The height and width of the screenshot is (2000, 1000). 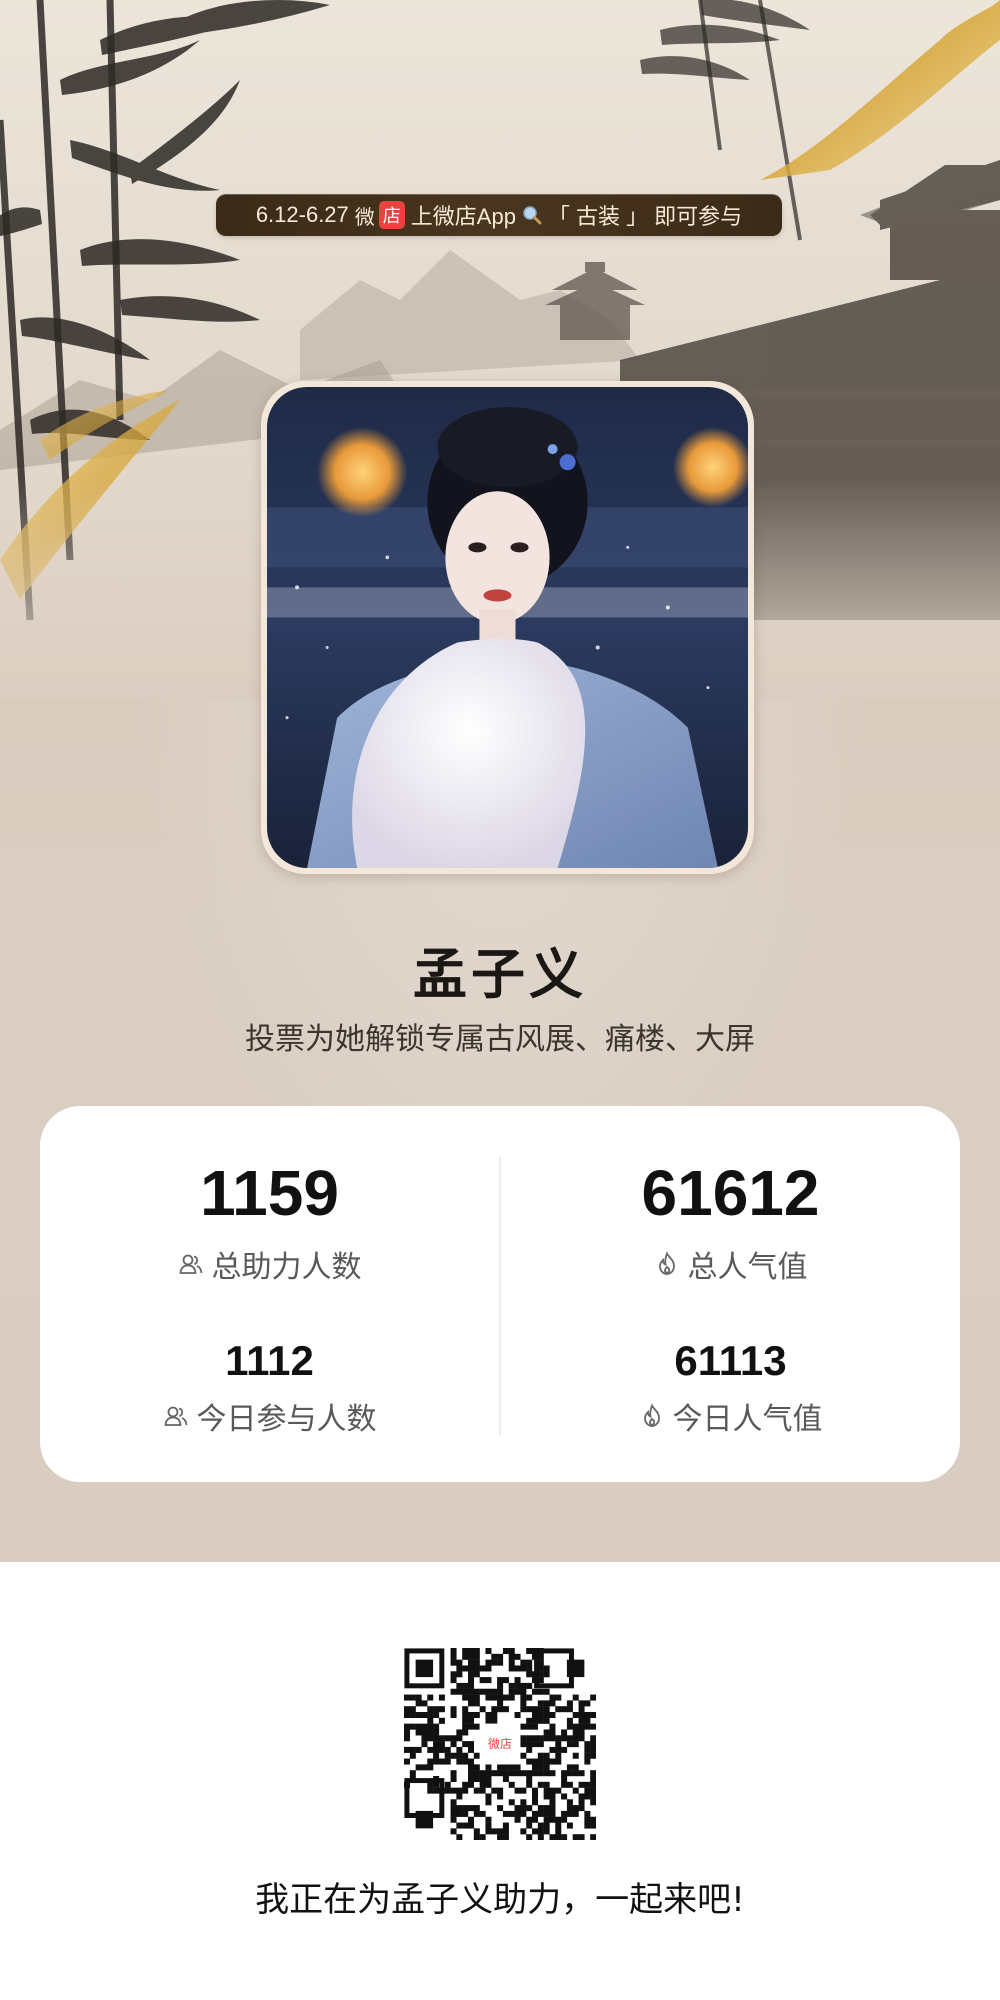 I want to click on promo-dates: 6.12-6.27, so click(x=302, y=214).